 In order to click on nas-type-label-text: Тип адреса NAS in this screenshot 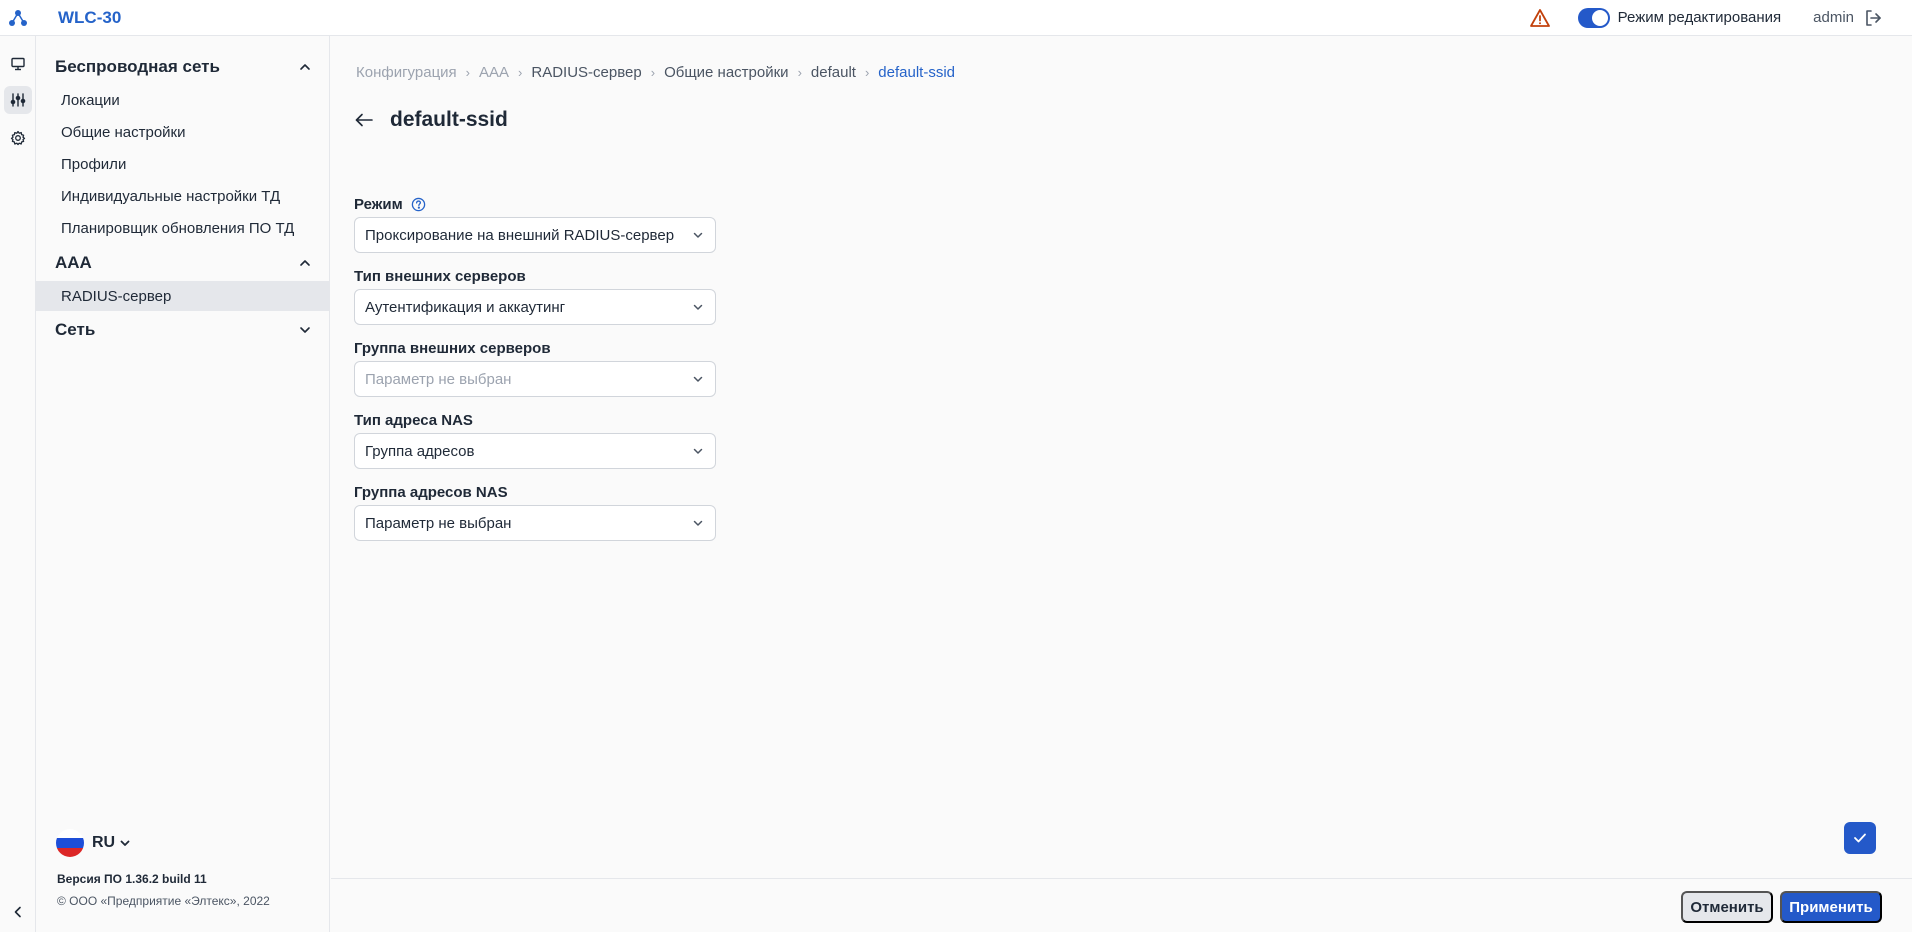, I will do `click(413, 420)`.